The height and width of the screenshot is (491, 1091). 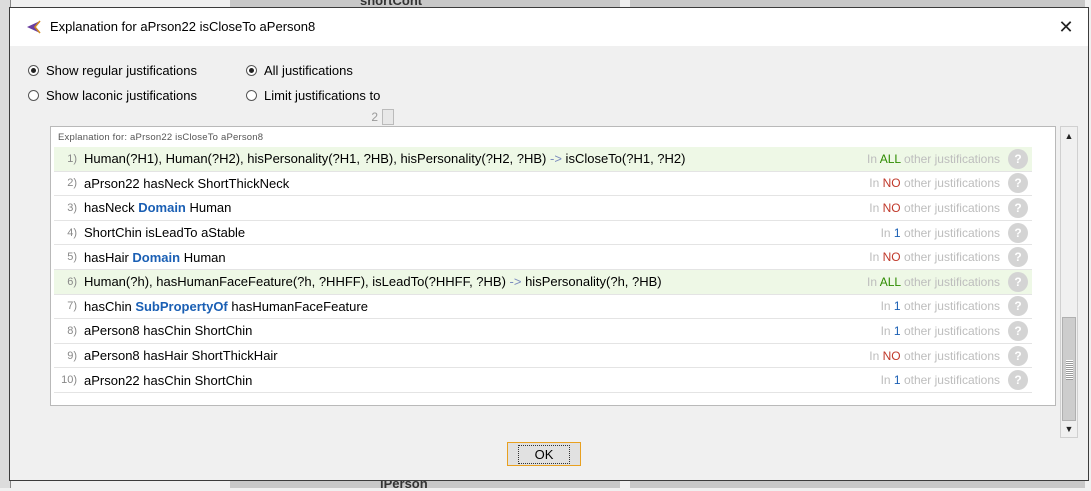 What do you see at coordinates (122, 95) in the screenshot?
I see `radio-label-laconic: Show laconic justifications` at bounding box center [122, 95].